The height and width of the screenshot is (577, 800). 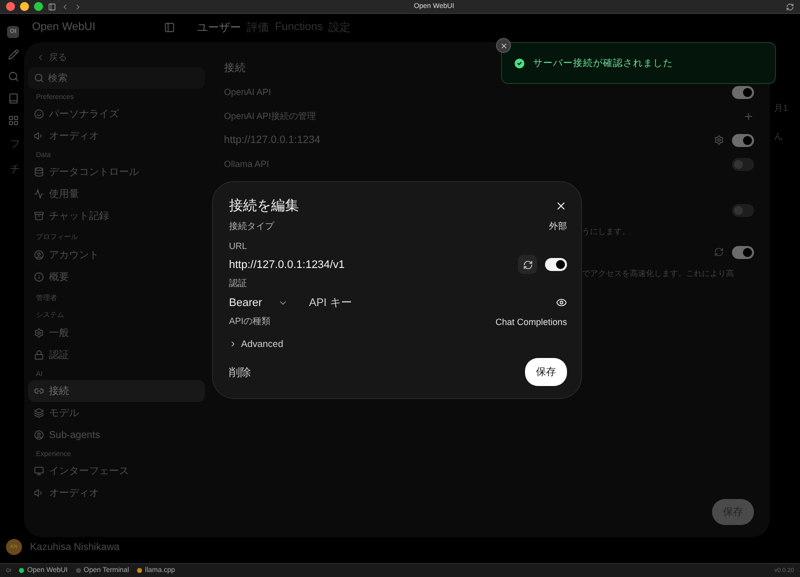 What do you see at coordinates (272, 140) in the screenshot?
I see `connection-url: http://127.0.0.1:1234` at bounding box center [272, 140].